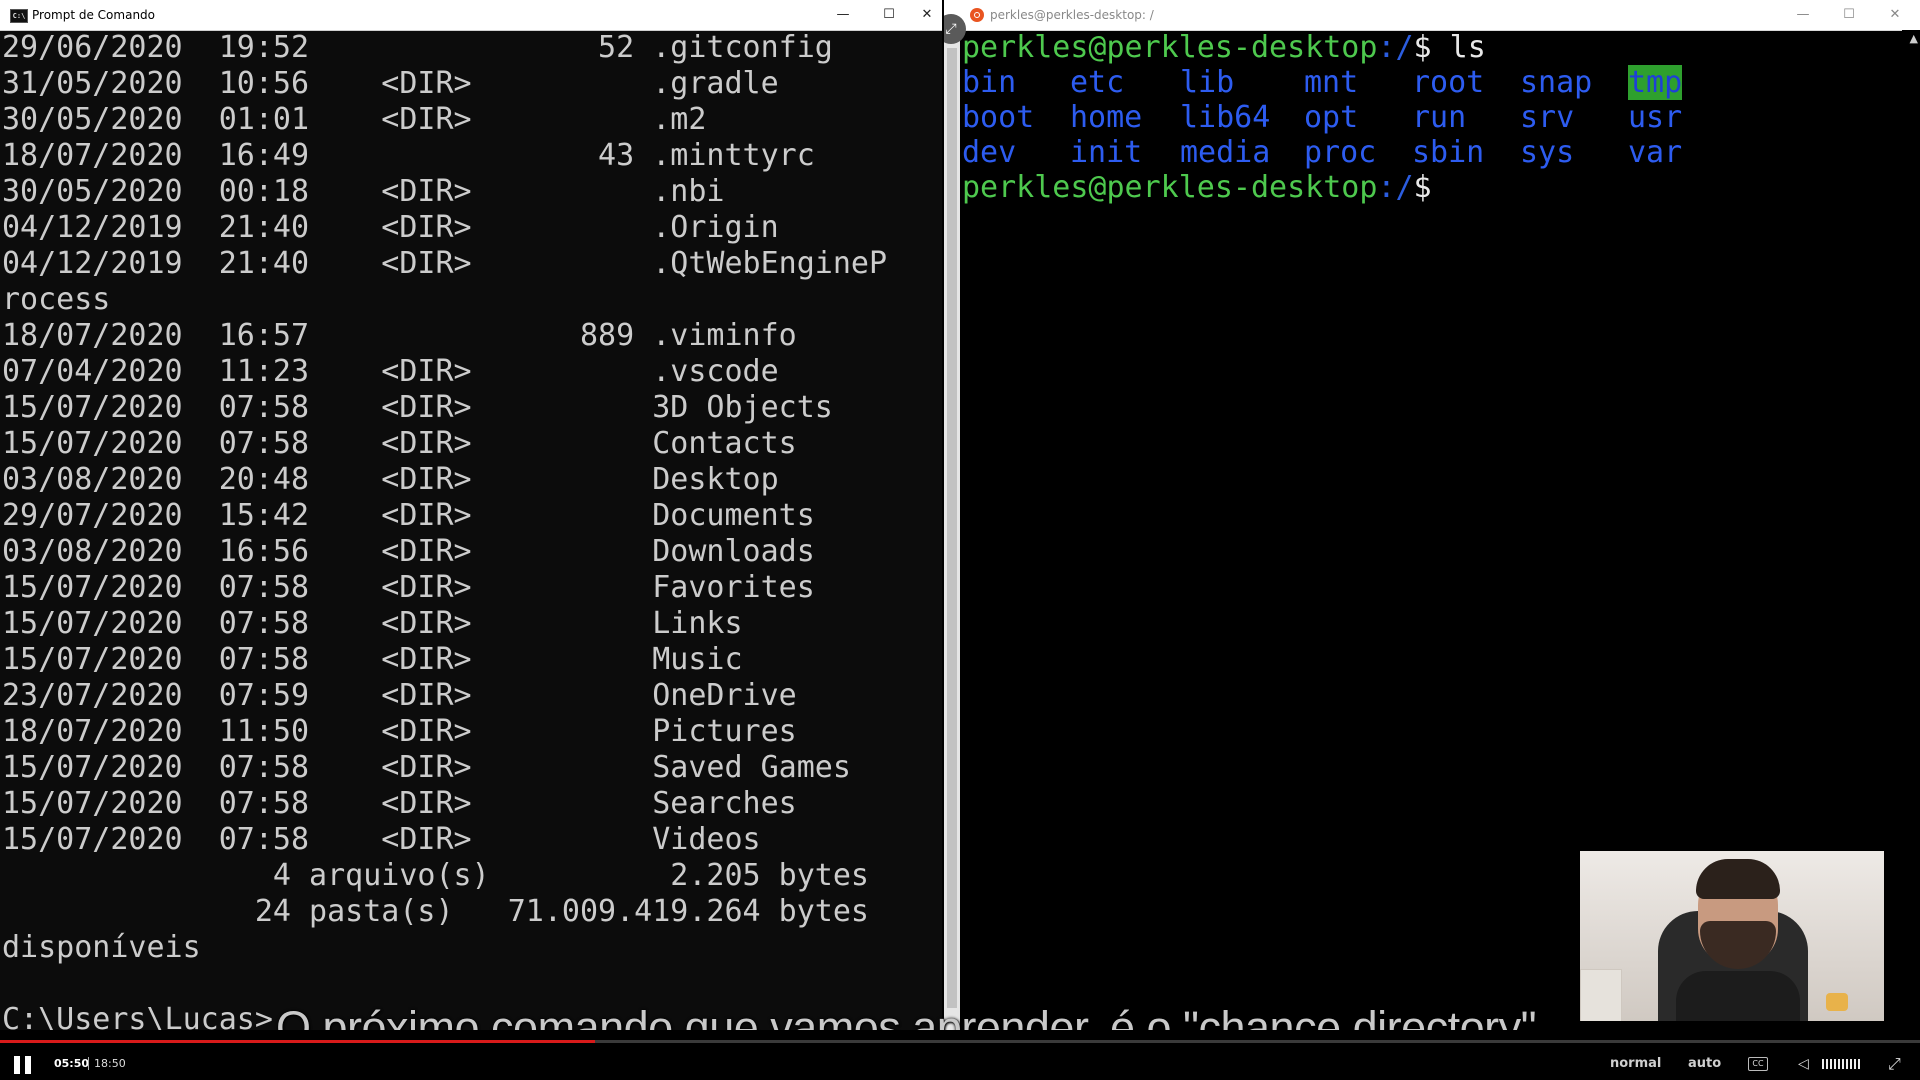 Image resolution: width=1920 pixels, height=1080 pixels. What do you see at coordinates (1803, 15) in the screenshot?
I see `terminal-minimize-button: —` at bounding box center [1803, 15].